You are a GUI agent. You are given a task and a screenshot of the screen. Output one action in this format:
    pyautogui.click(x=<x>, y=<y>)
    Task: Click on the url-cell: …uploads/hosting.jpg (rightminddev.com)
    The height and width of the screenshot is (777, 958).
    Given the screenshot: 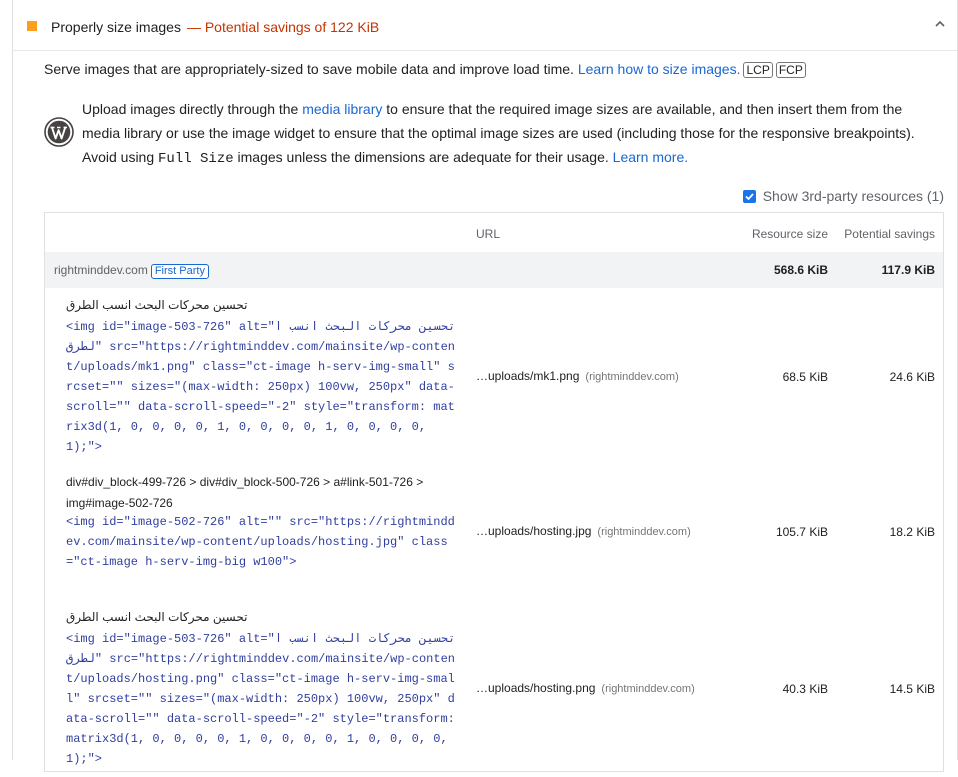 What is the action you would take?
    pyautogui.click(x=583, y=531)
    